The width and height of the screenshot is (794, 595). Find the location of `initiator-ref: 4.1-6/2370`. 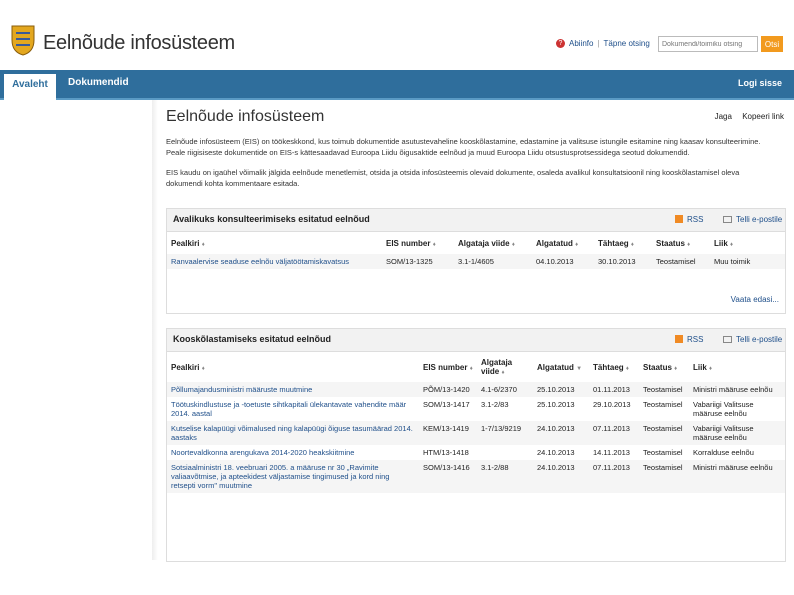

initiator-ref: 4.1-6/2370 is located at coordinates (505, 389).